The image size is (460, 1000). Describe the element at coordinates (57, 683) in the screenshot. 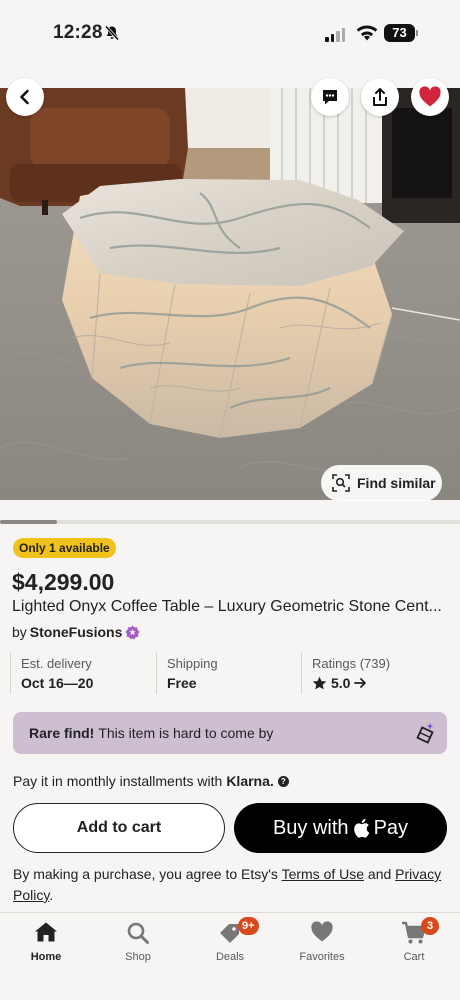

I see `delivery-value: Oct 16—20` at that location.